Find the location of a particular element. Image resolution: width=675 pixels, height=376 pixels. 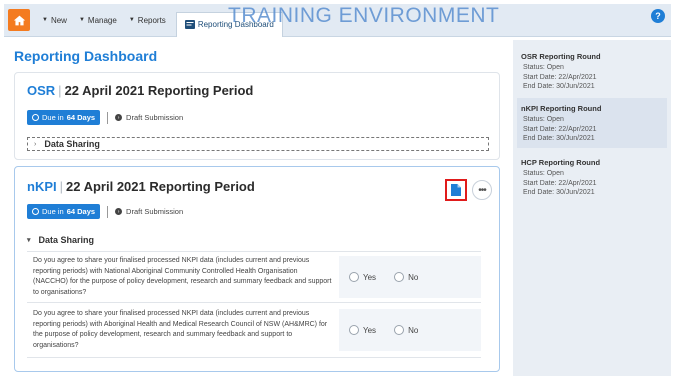

more-options-button: ••• is located at coordinates (482, 190).